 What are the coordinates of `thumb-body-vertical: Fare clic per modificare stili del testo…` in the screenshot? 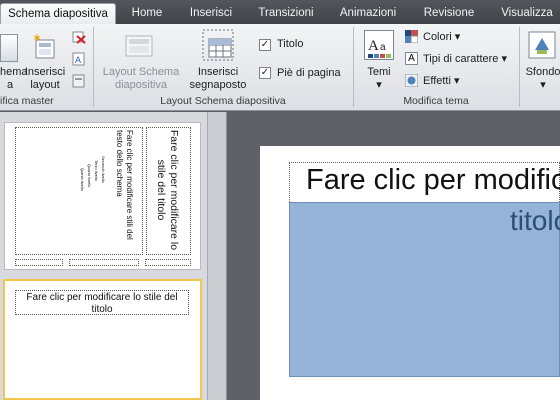 It's located at (124, 185).